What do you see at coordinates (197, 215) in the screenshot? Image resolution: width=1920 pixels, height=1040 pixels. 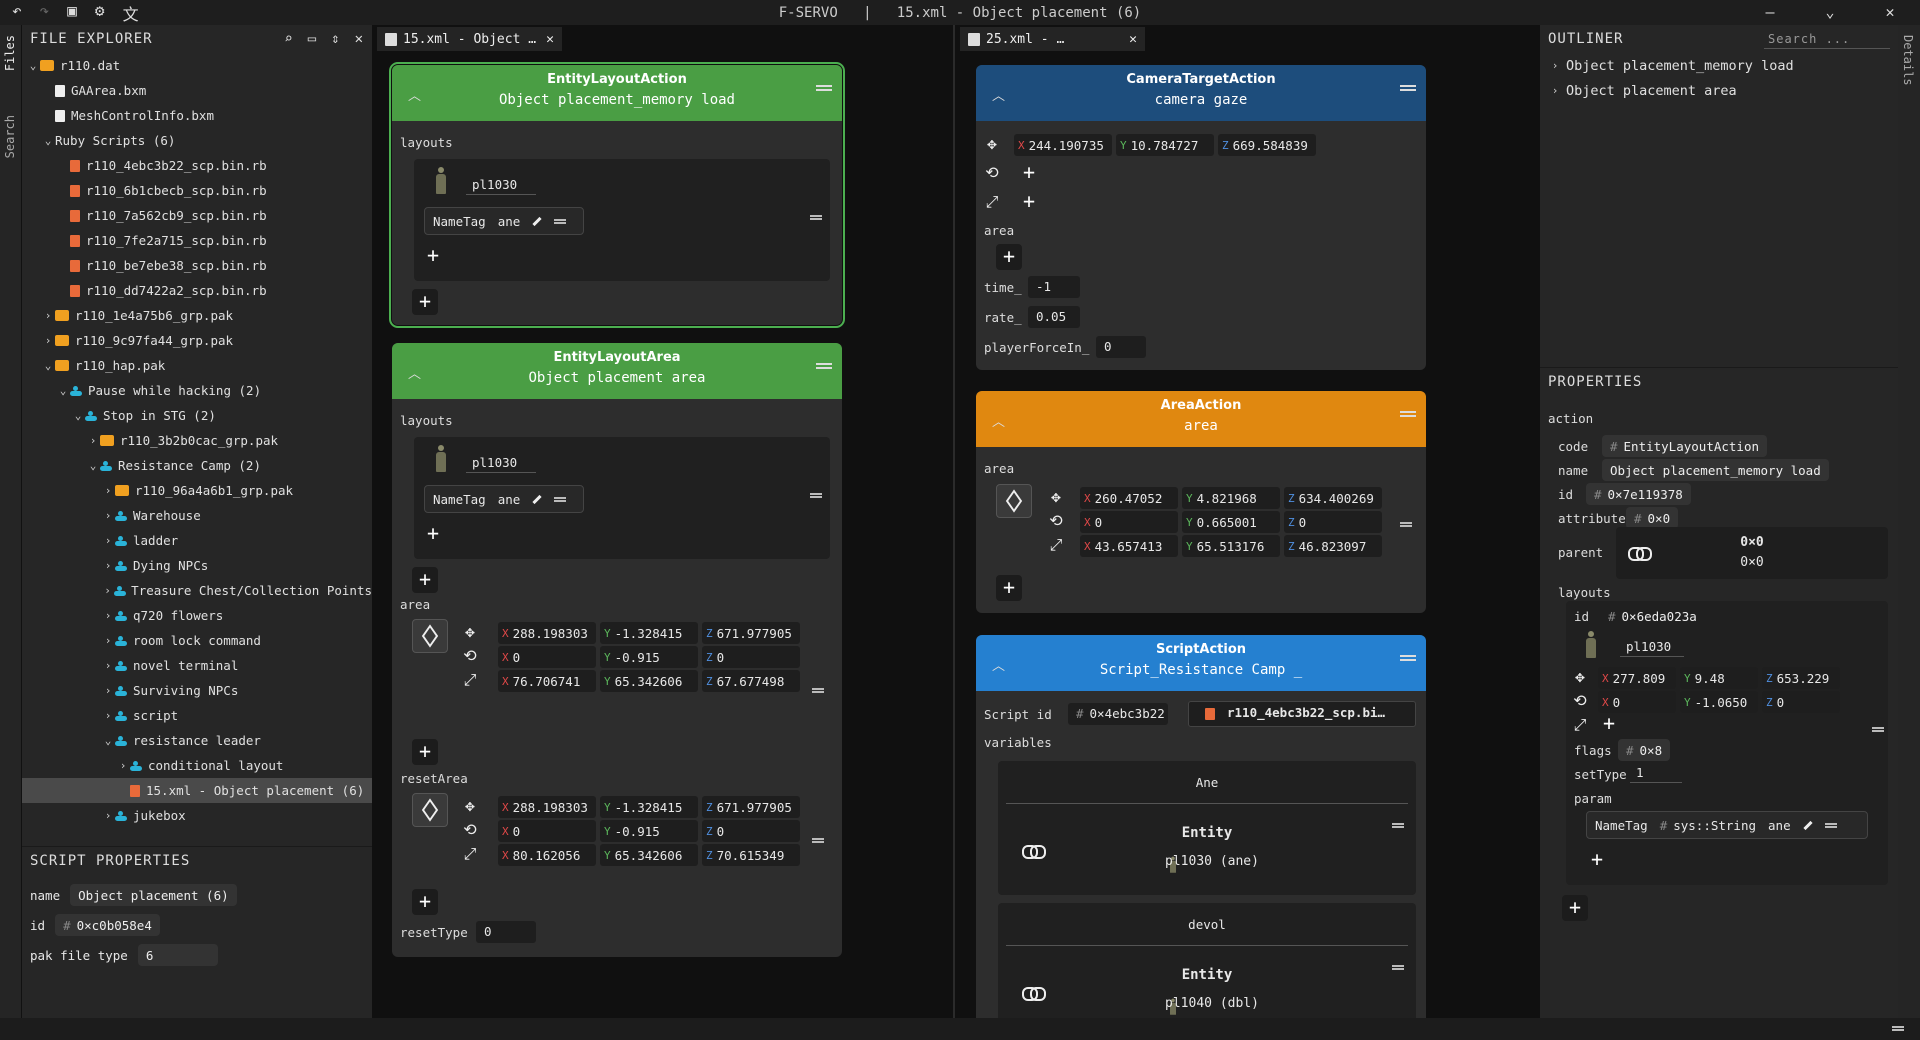 I see `tree-item: r110_7a562cb9_scp.bin.rb` at bounding box center [197, 215].